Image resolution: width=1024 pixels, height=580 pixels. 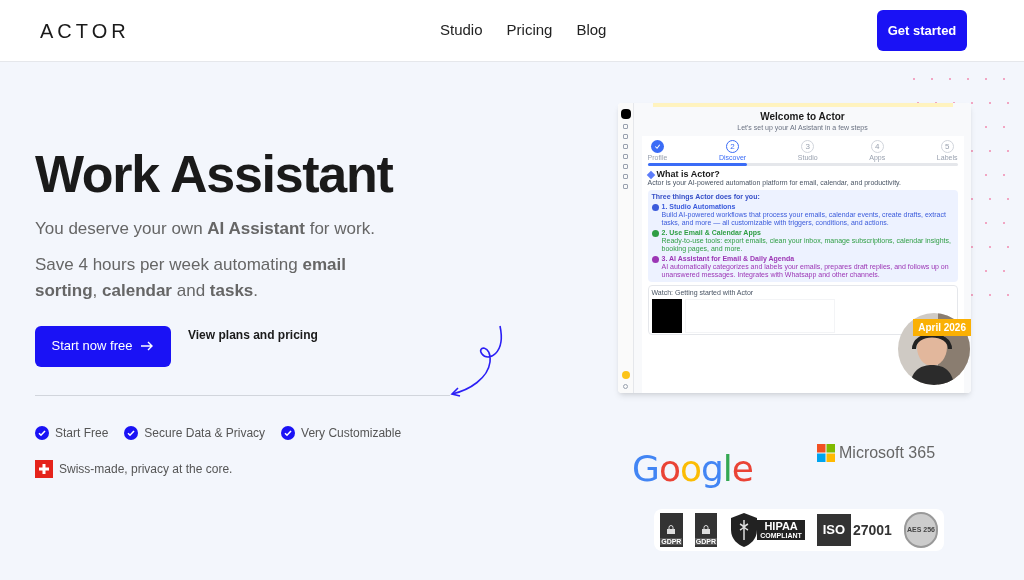 I want to click on start-now-button: Start now free, so click(x=103, y=346).